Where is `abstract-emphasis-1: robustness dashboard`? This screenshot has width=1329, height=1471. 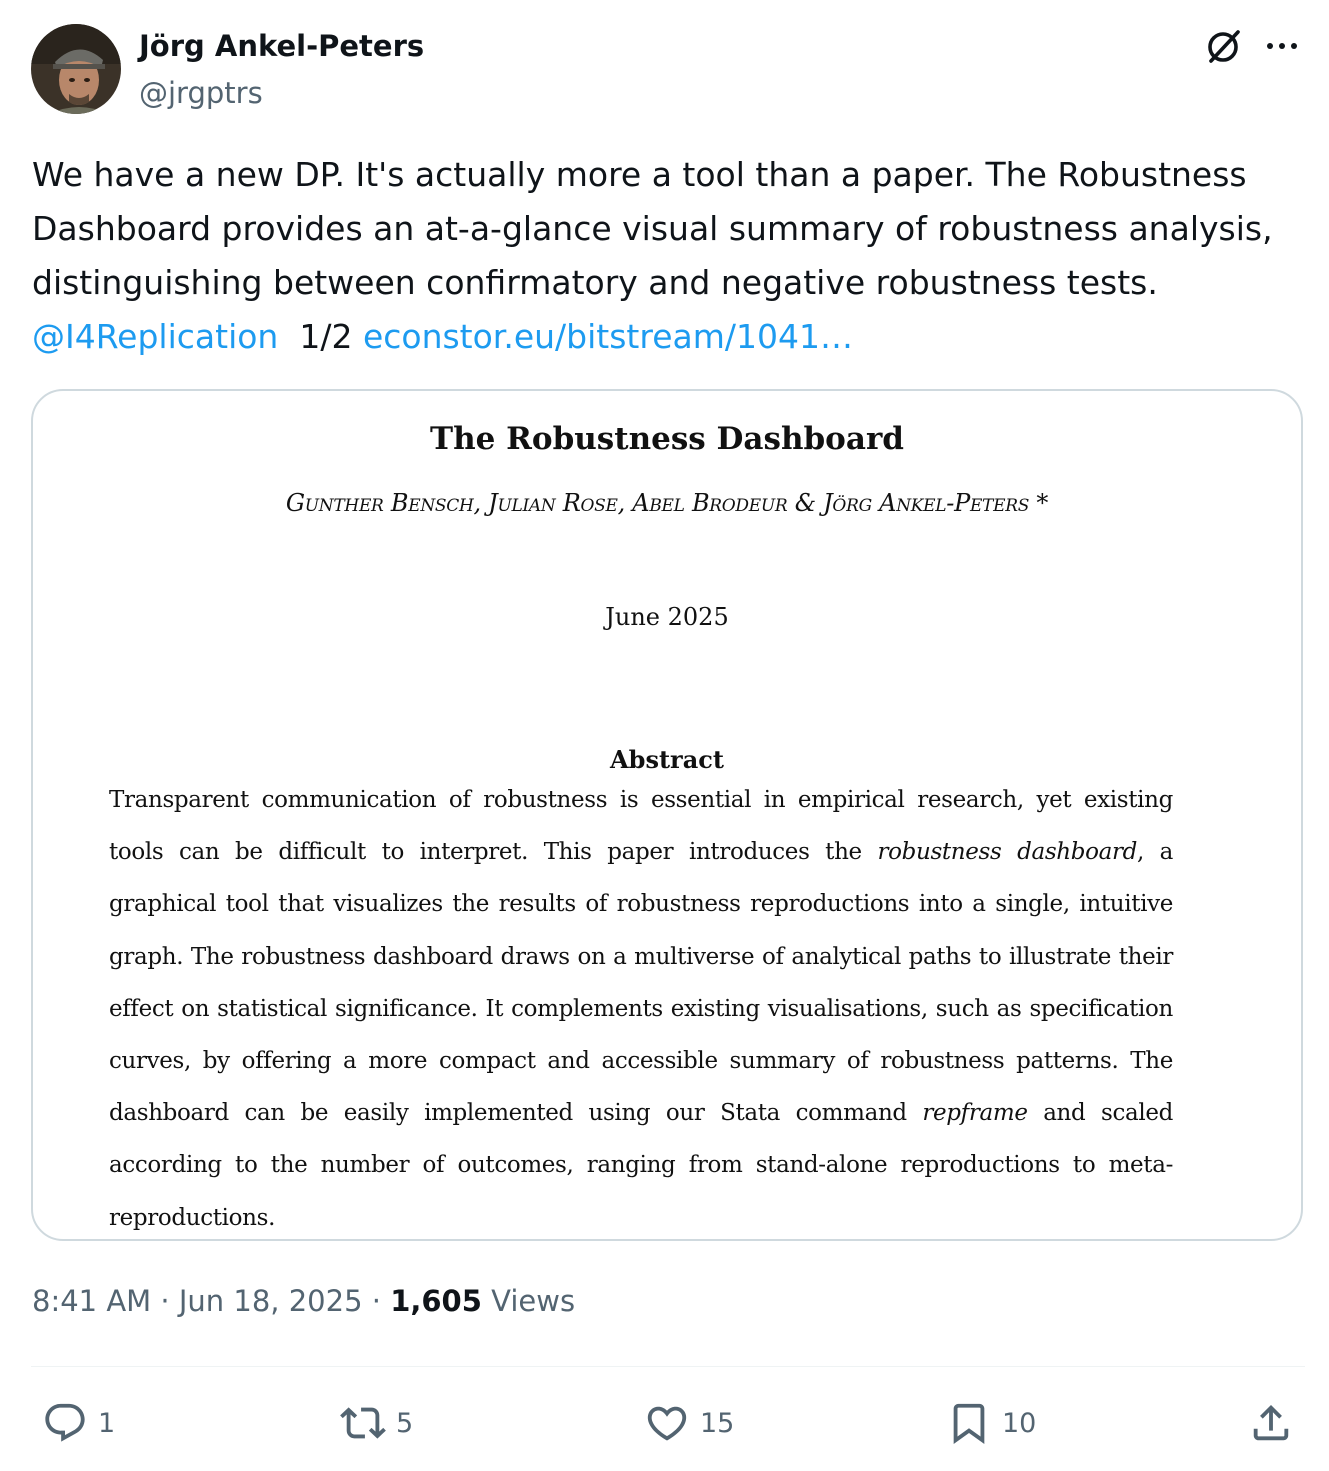
abstract-emphasis-1: robustness dashboard is located at coordinates (1007, 852).